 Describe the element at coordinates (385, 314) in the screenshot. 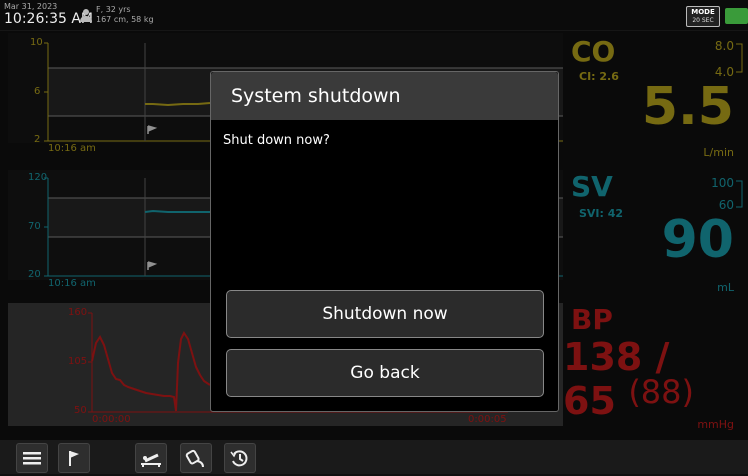

I see `shutdown-now-button: Shutdown now` at that location.